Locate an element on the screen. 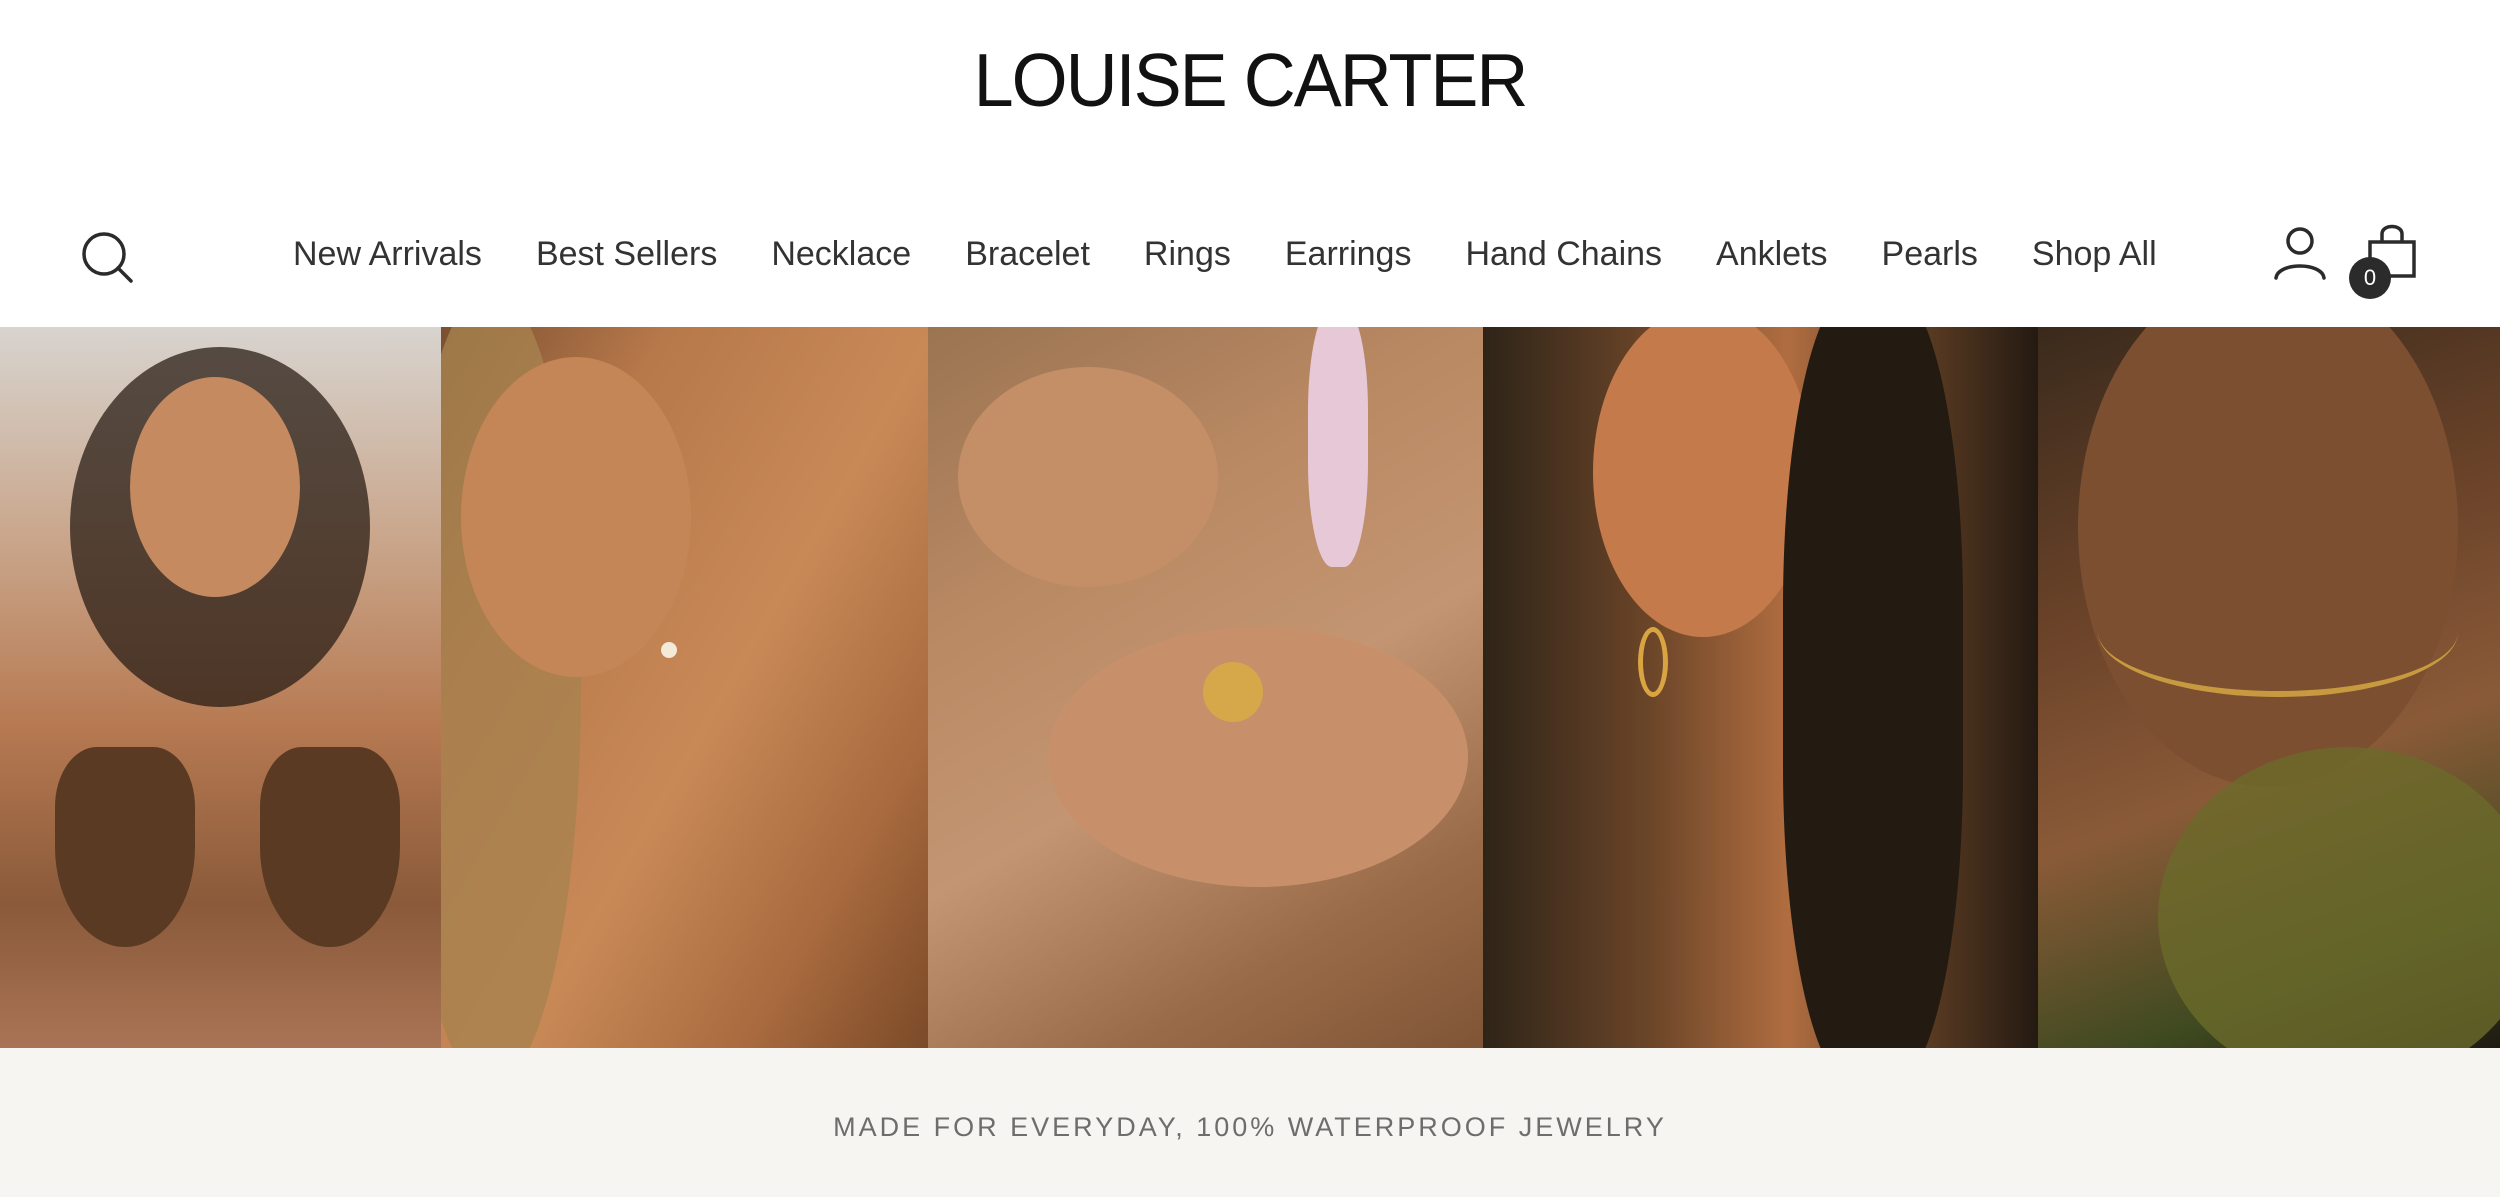 This screenshot has height=1197, width=2500. bikini-right-shape is located at coordinates (330, 847).